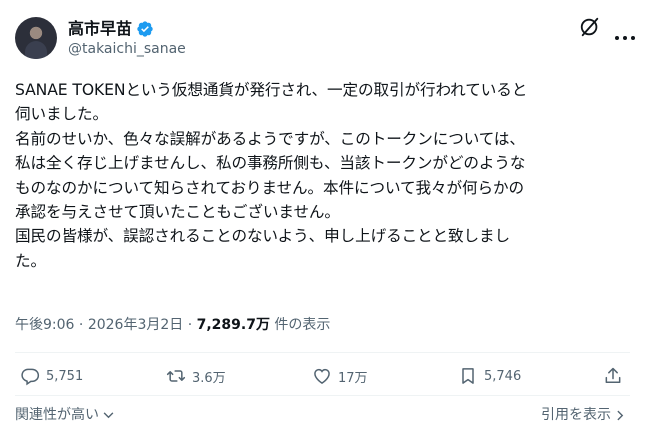 The image size is (645, 435). Describe the element at coordinates (100, 29) in the screenshot. I see `author-display-name: 高市早苗` at that location.